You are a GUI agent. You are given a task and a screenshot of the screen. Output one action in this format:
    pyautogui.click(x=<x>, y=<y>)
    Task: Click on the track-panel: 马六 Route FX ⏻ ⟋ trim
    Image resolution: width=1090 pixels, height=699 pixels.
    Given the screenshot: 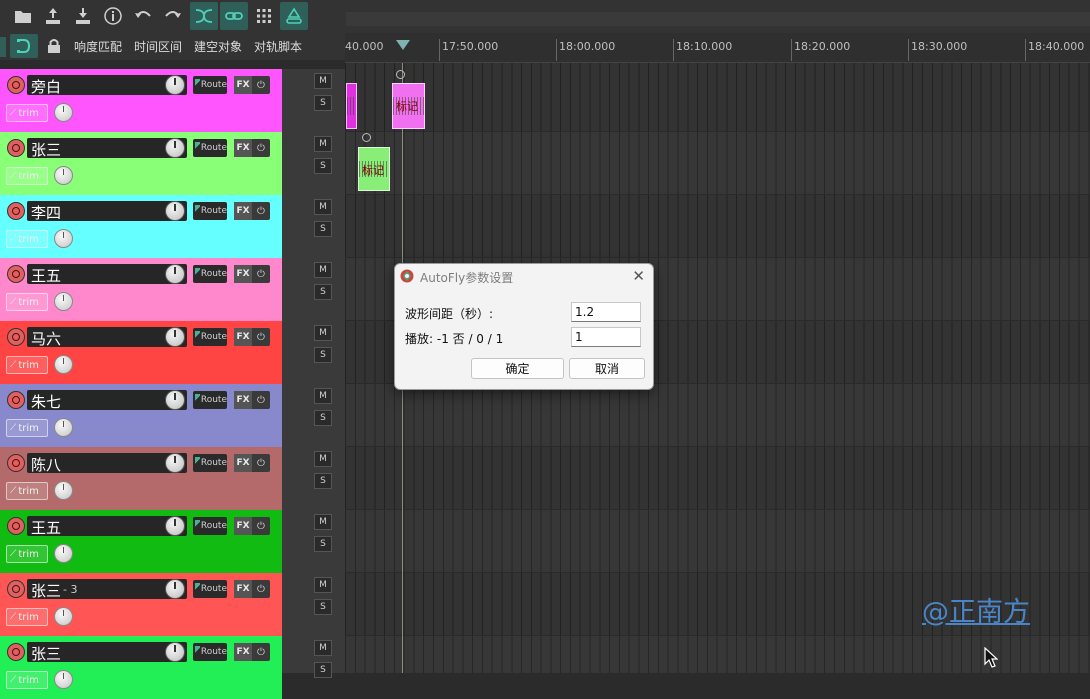 What is the action you would take?
    pyautogui.click(x=141, y=352)
    